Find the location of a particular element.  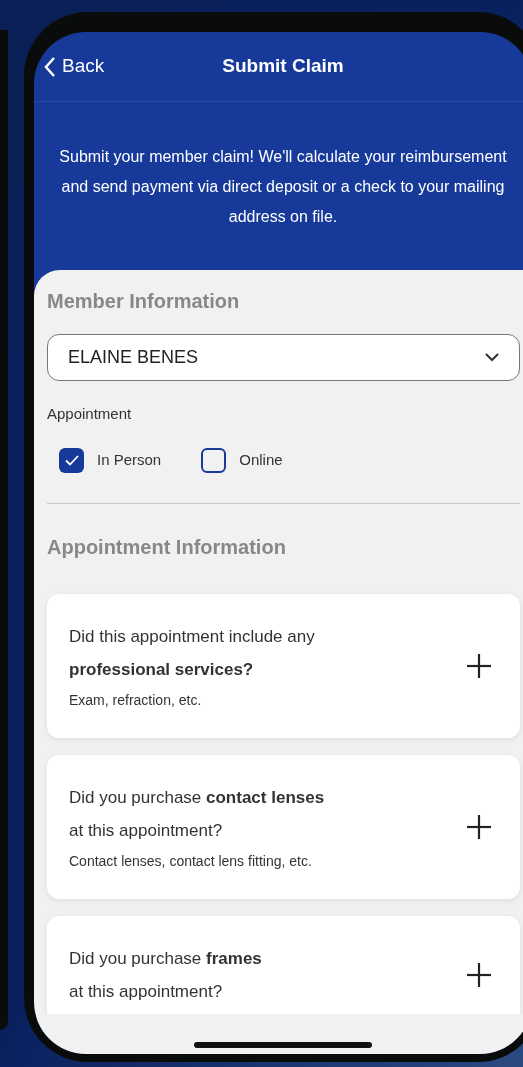

checkbox-label: Online is located at coordinates (261, 459).